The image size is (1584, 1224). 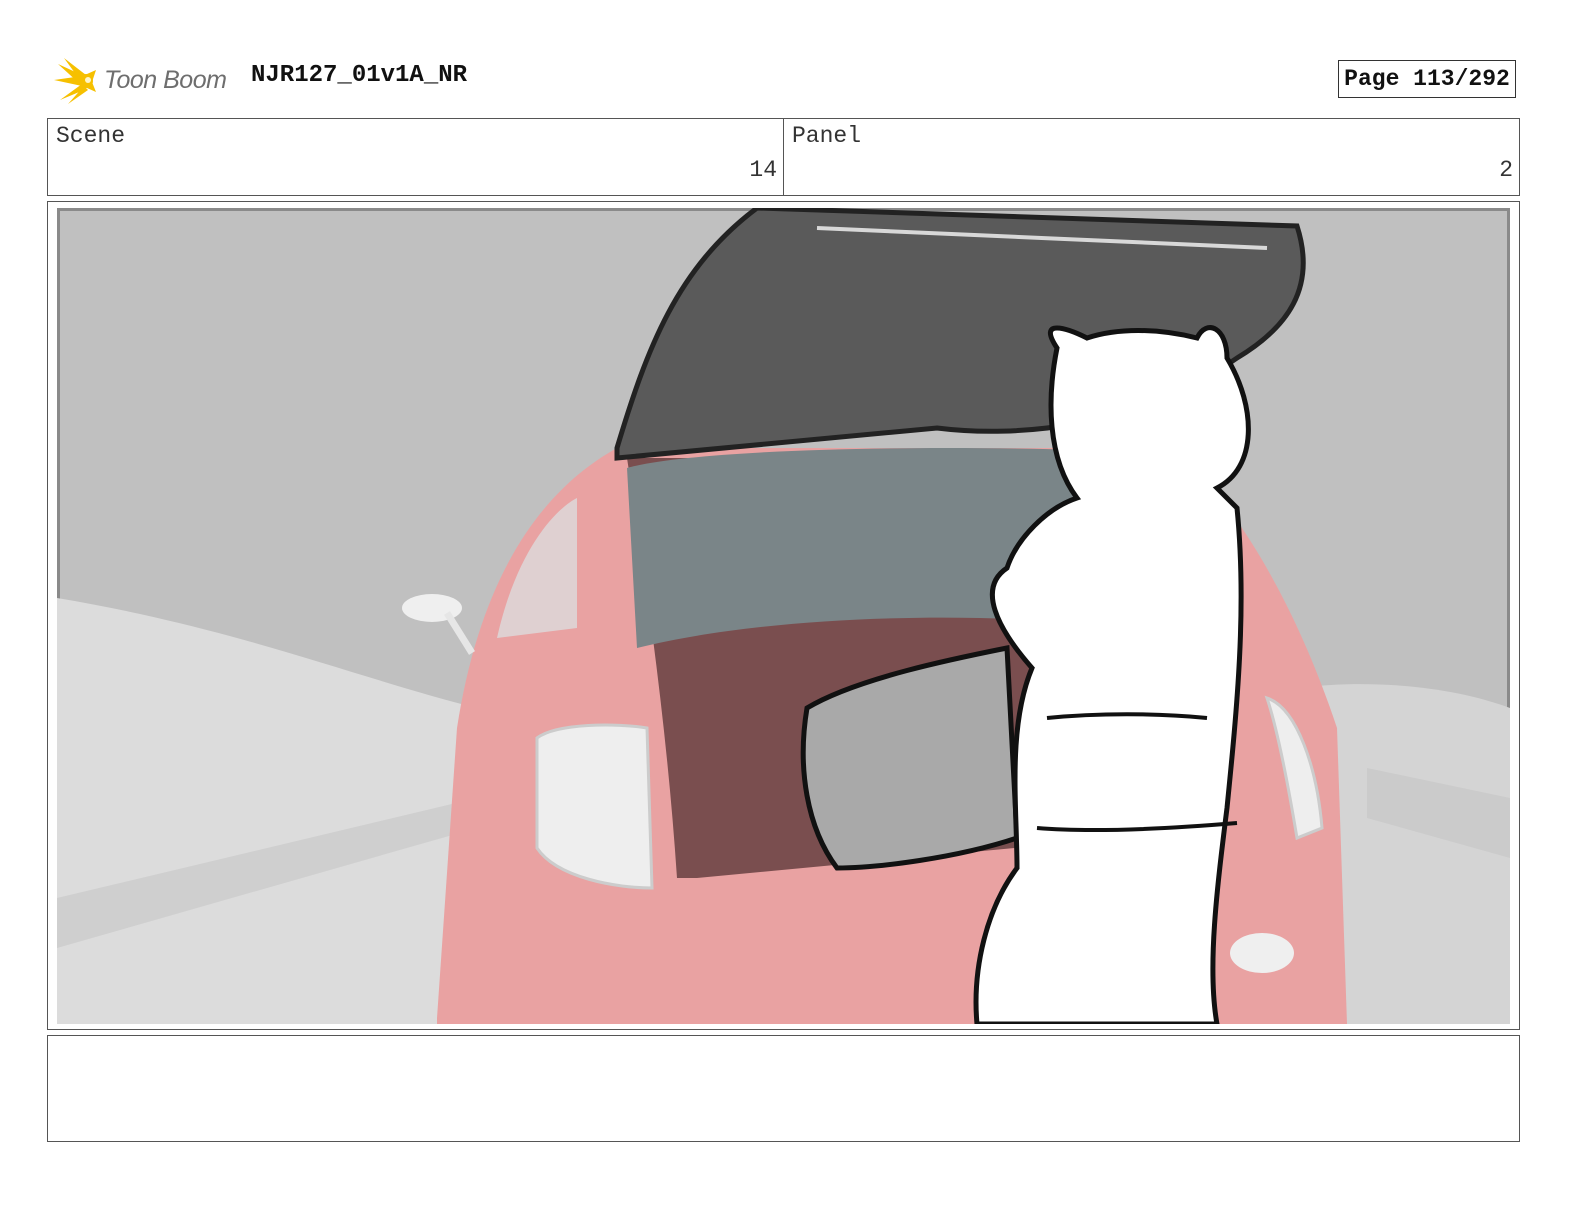 I want to click on logo-text: Toon Boom, so click(x=165, y=80).